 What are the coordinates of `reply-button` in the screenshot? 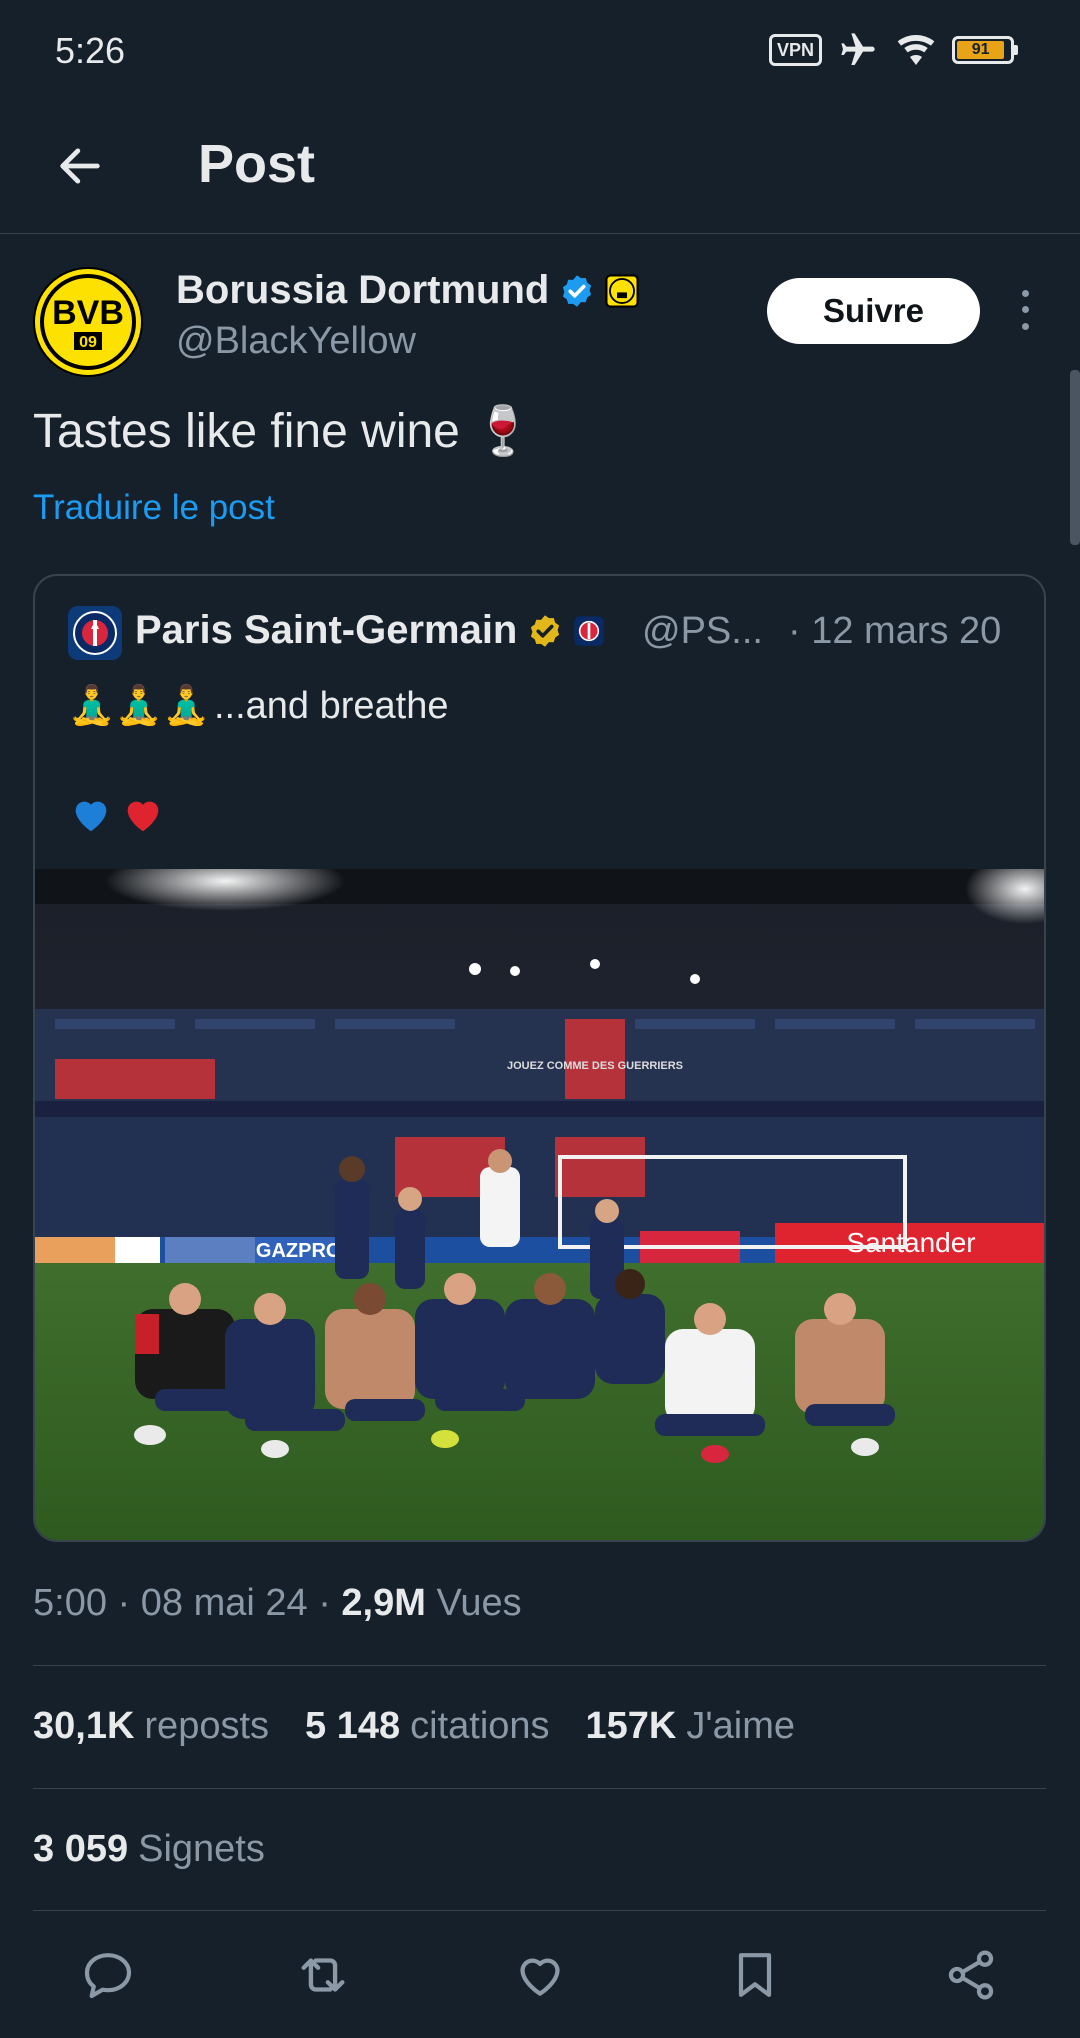 It's located at (108, 1975).